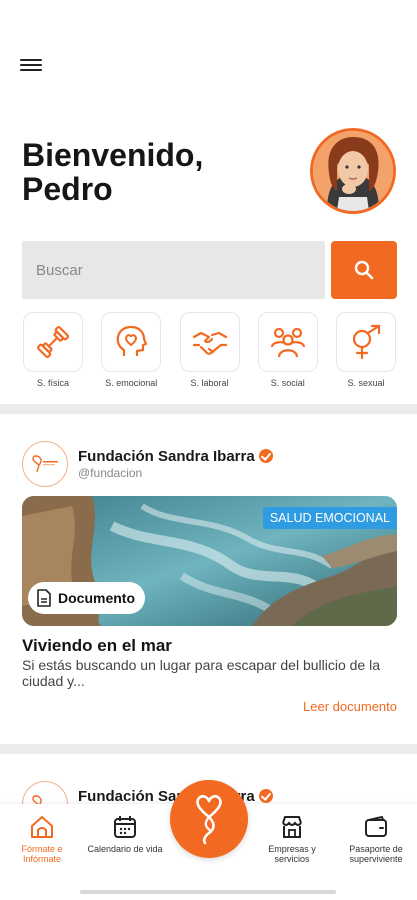 Image resolution: width=417 pixels, height=900 pixels. Describe the element at coordinates (31, 65) in the screenshot. I see `menu-button` at that location.